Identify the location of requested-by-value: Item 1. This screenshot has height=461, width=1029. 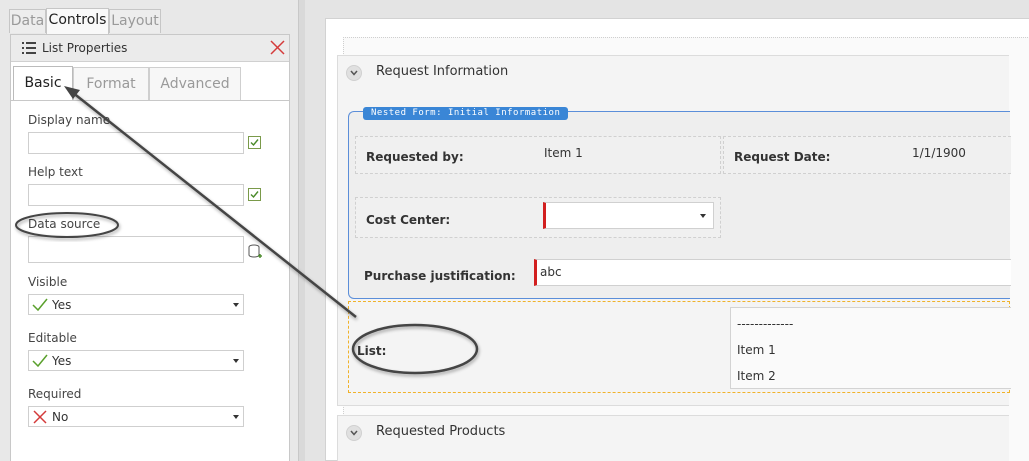
(563, 153).